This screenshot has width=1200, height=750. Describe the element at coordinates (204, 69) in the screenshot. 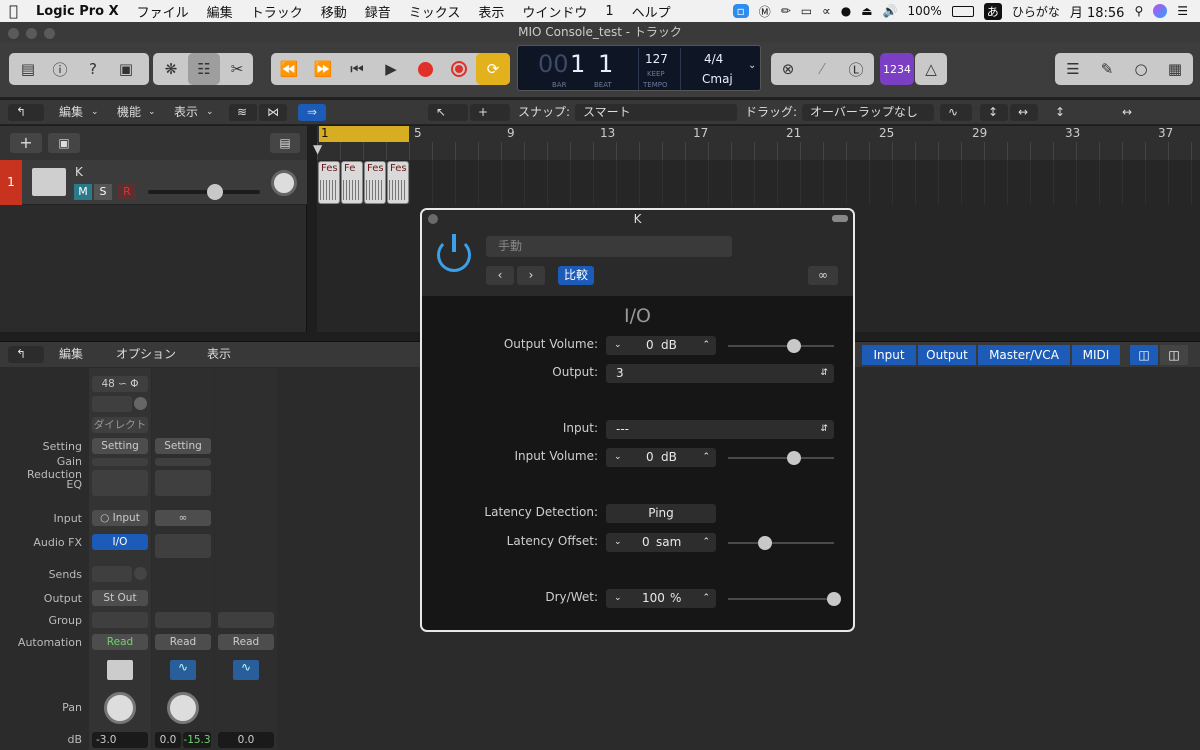

I see `mixer-icon: ☷` at that location.